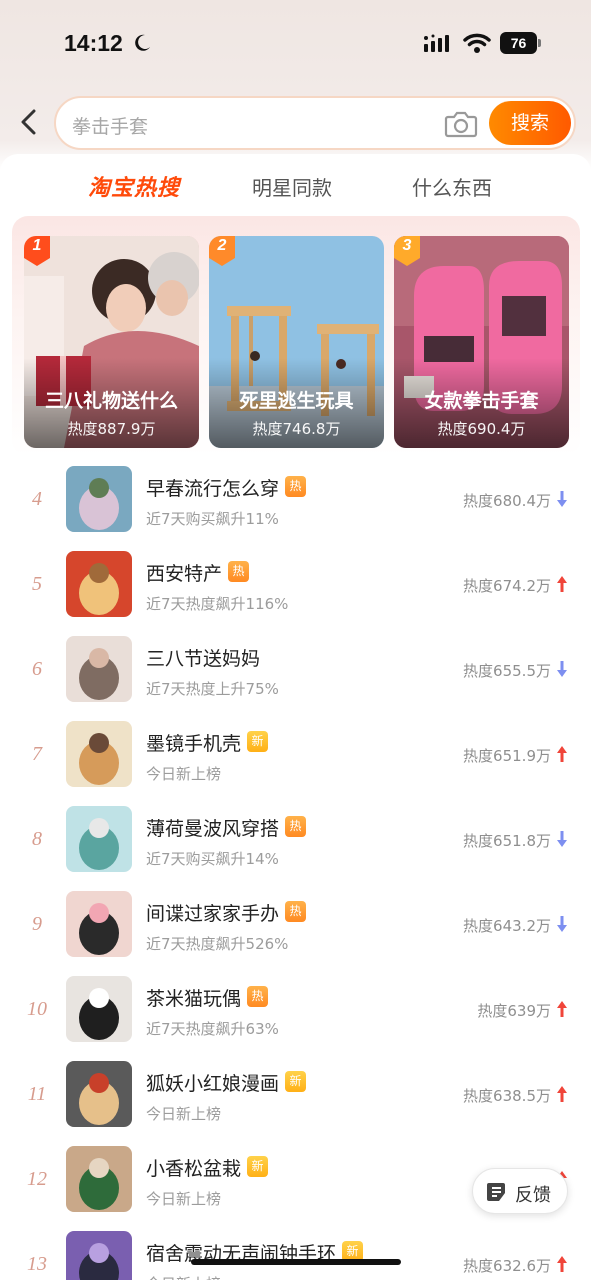 The height and width of the screenshot is (1280, 591). What do you see at coordinates (461, 124) in the screenshot?
I see `camera-icon` at bounding box center [461, 124].